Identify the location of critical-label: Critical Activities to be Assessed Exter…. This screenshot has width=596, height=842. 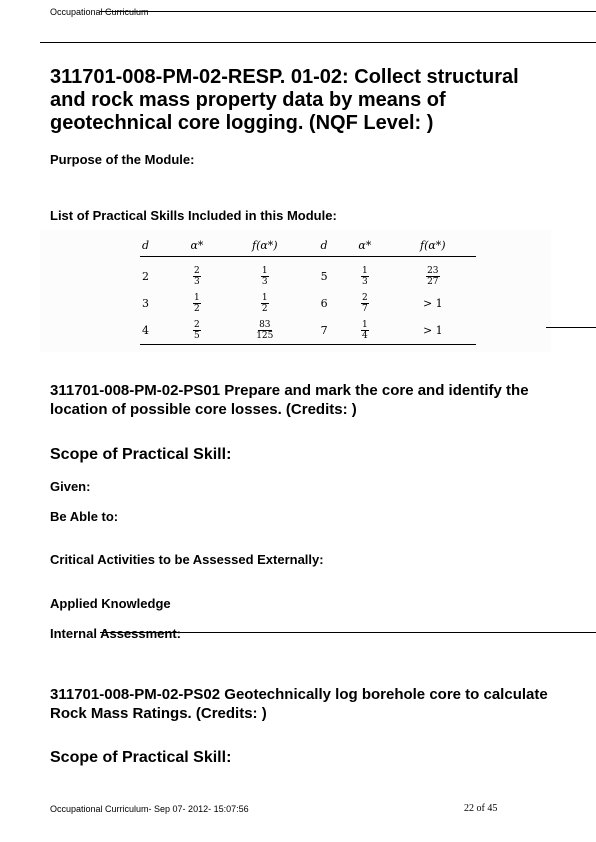
(187, 559).